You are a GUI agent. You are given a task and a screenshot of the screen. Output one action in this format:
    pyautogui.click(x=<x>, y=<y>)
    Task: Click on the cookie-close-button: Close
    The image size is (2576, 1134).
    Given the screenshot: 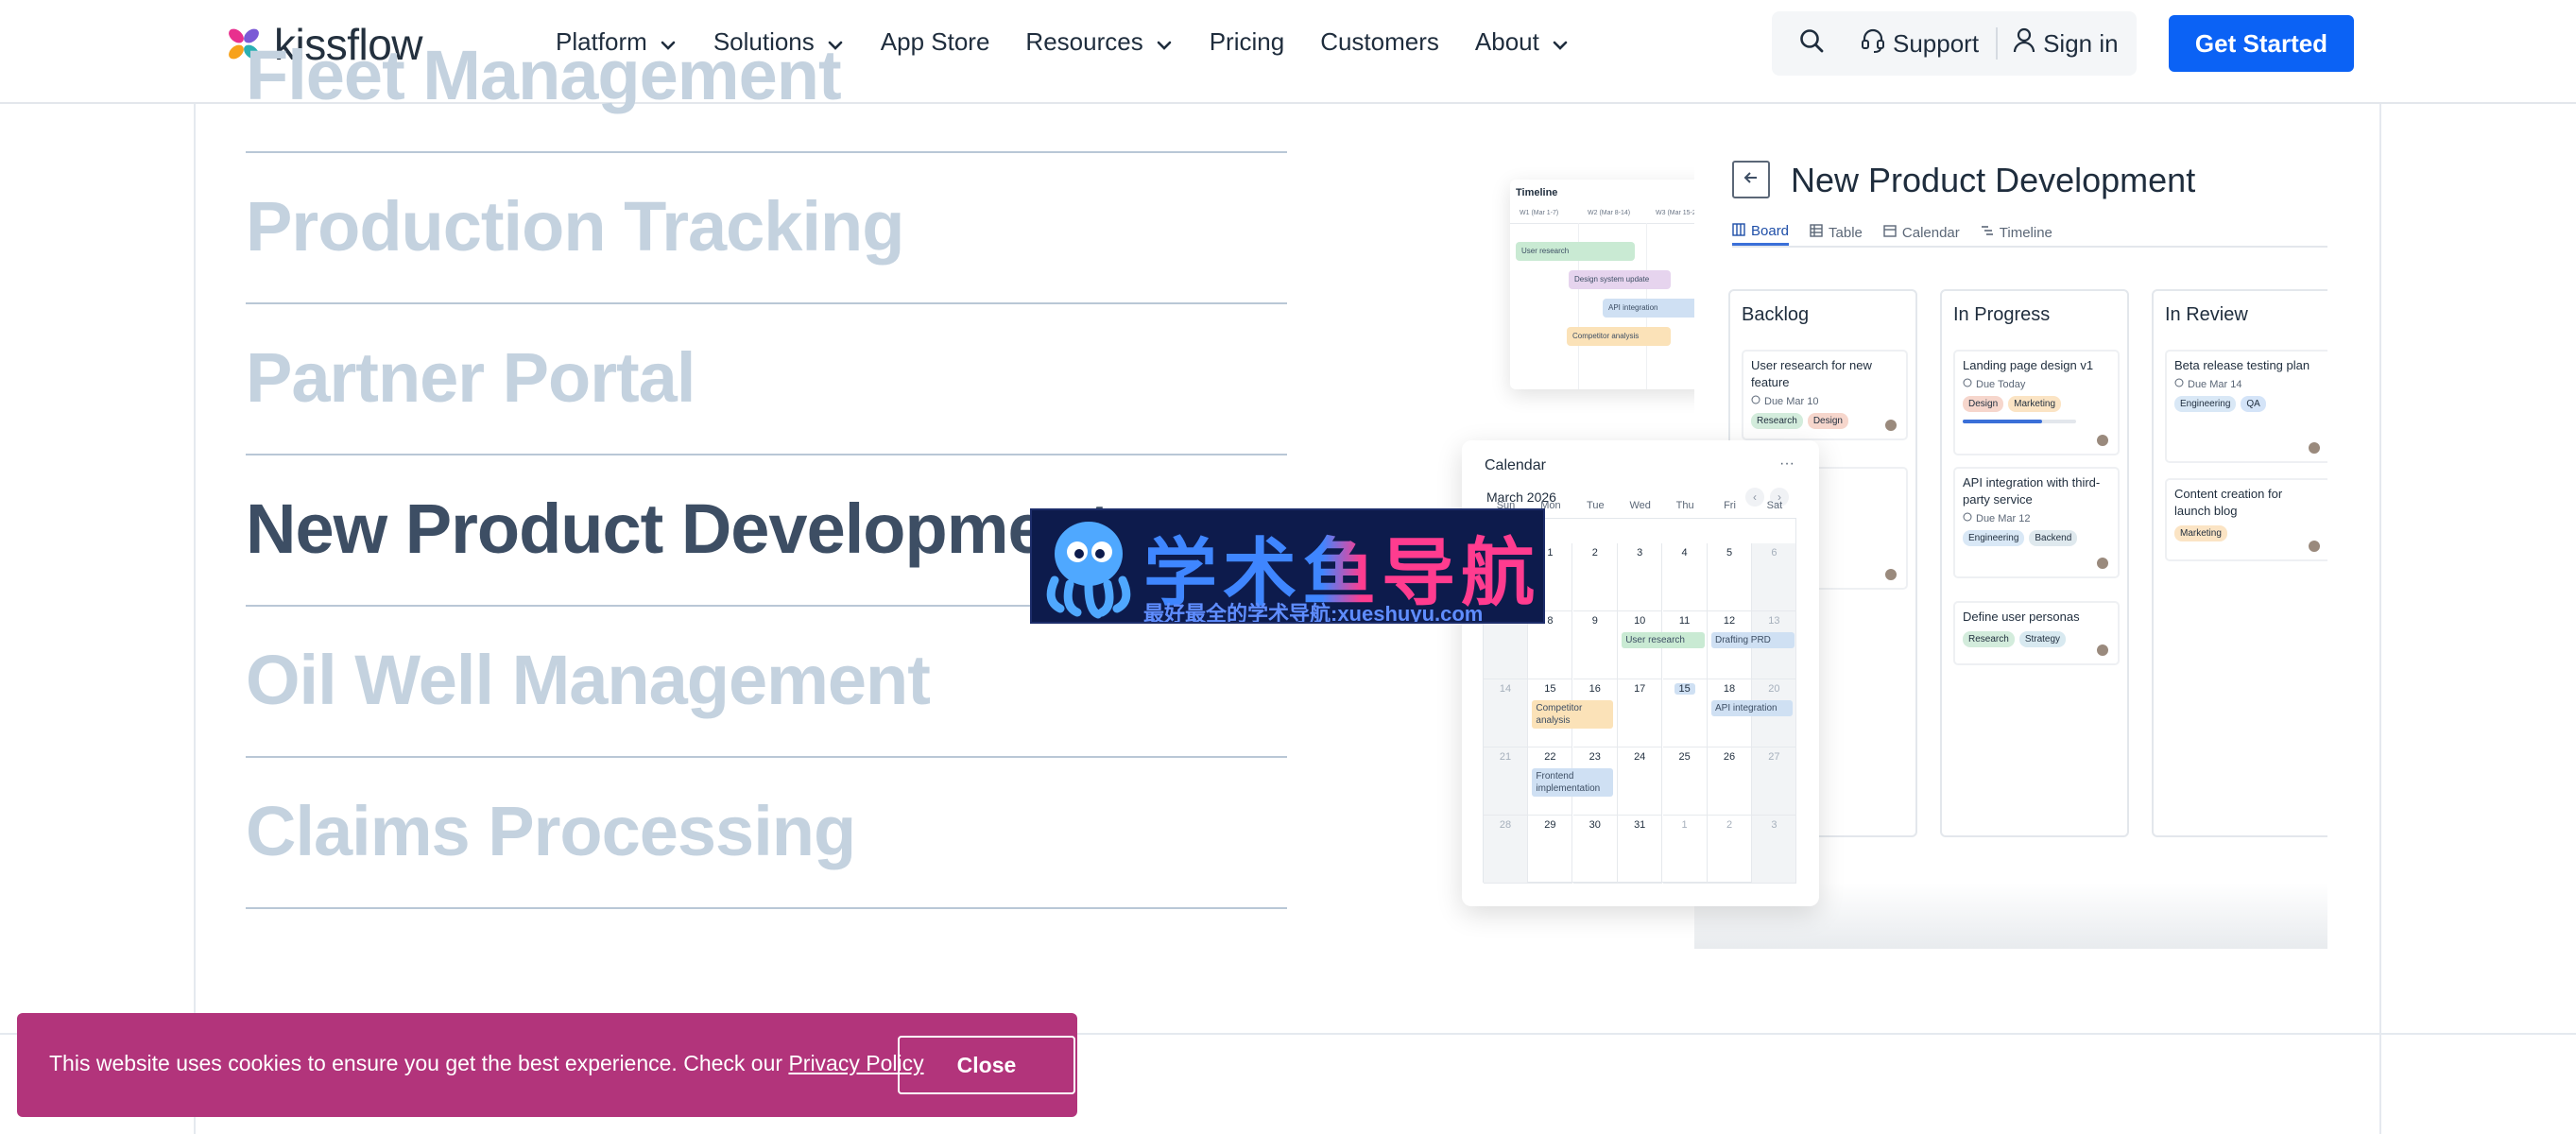 What is the action you would take?
    pyautogui.click(x=986, y=1065)
    